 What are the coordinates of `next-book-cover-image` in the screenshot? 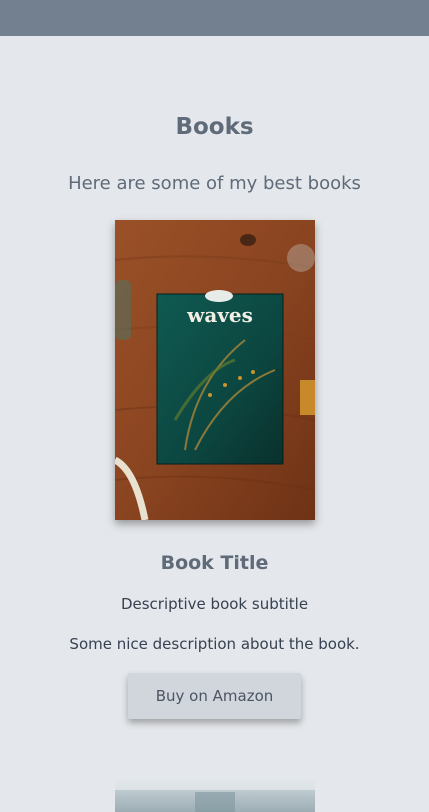 It's located at (215, 796).